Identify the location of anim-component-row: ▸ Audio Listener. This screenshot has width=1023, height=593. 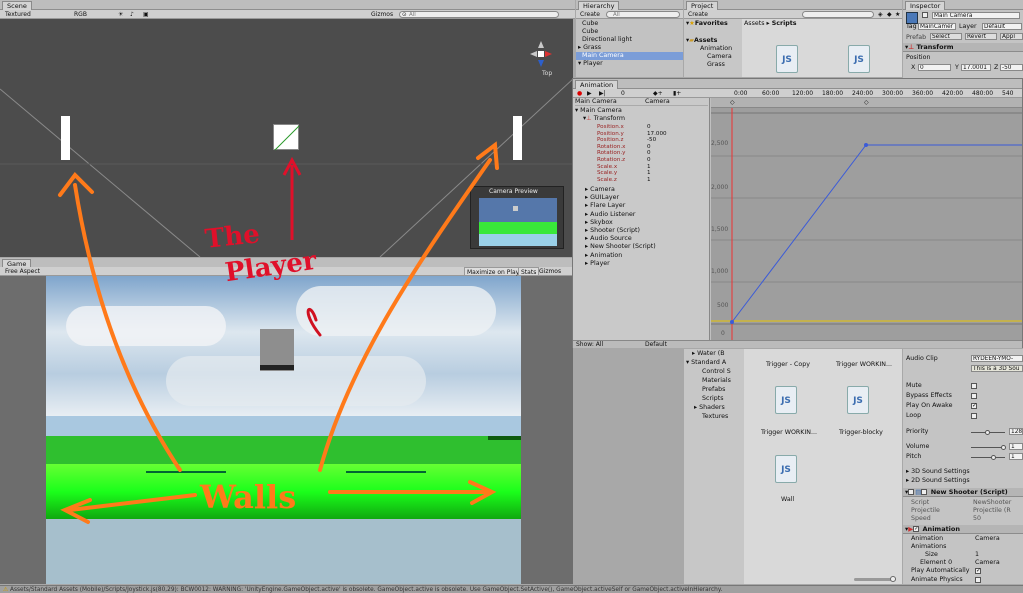
(610, 215).